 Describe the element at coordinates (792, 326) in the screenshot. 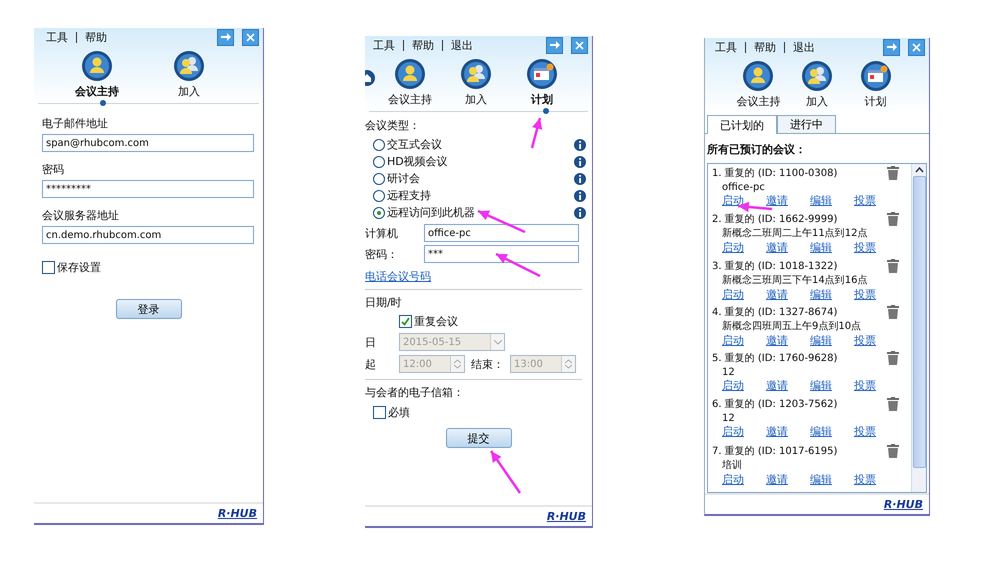

I see `meeting-note: 新概念四班周五上午9点到10点` at that location.